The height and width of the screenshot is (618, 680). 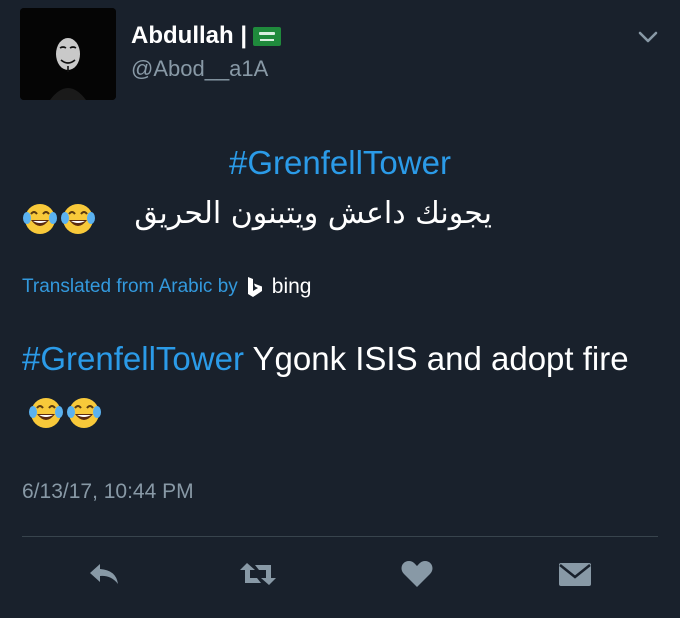 I want to click on like-button, so click(x=417, y=574).